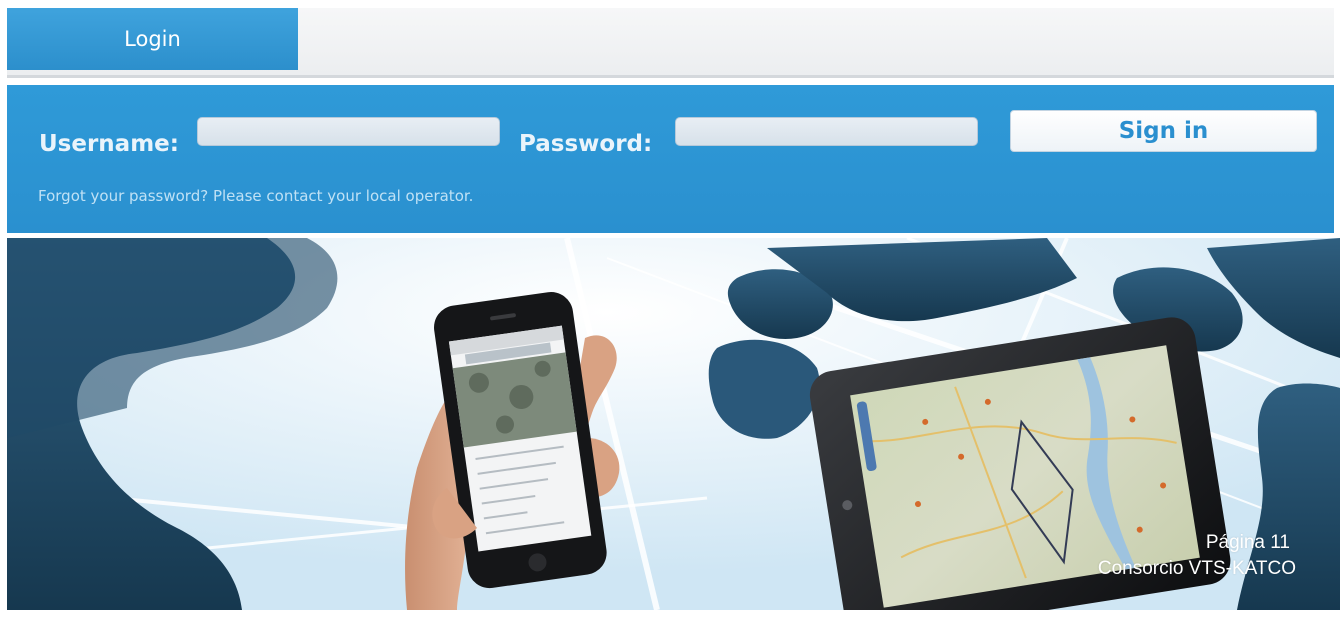 This screenshot has height=618, width=1340. What do you see at coordinates (1163, 131) in the screenshot?
I see `sign-in-button: Sign in` at bounding box center [1163, 131].